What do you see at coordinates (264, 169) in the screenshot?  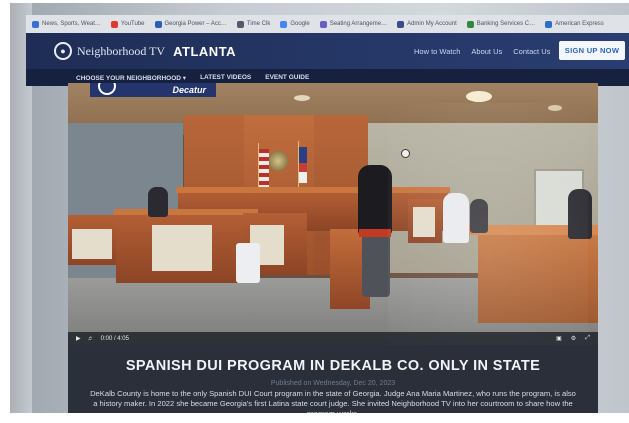 I see `us-flag-icon` at bounding box center [264, 169].